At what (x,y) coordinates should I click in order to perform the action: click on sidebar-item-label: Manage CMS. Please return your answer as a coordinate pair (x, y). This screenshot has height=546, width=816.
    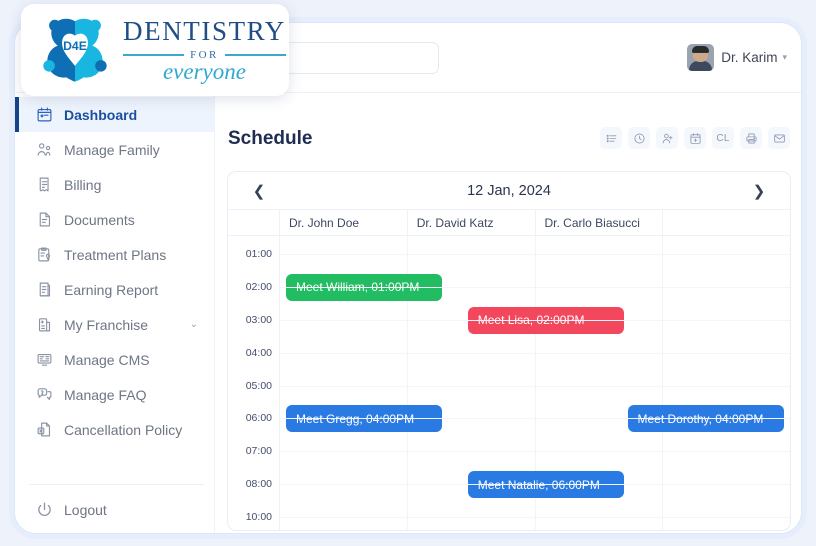
    Looking at the image, I should click on (107, 359).